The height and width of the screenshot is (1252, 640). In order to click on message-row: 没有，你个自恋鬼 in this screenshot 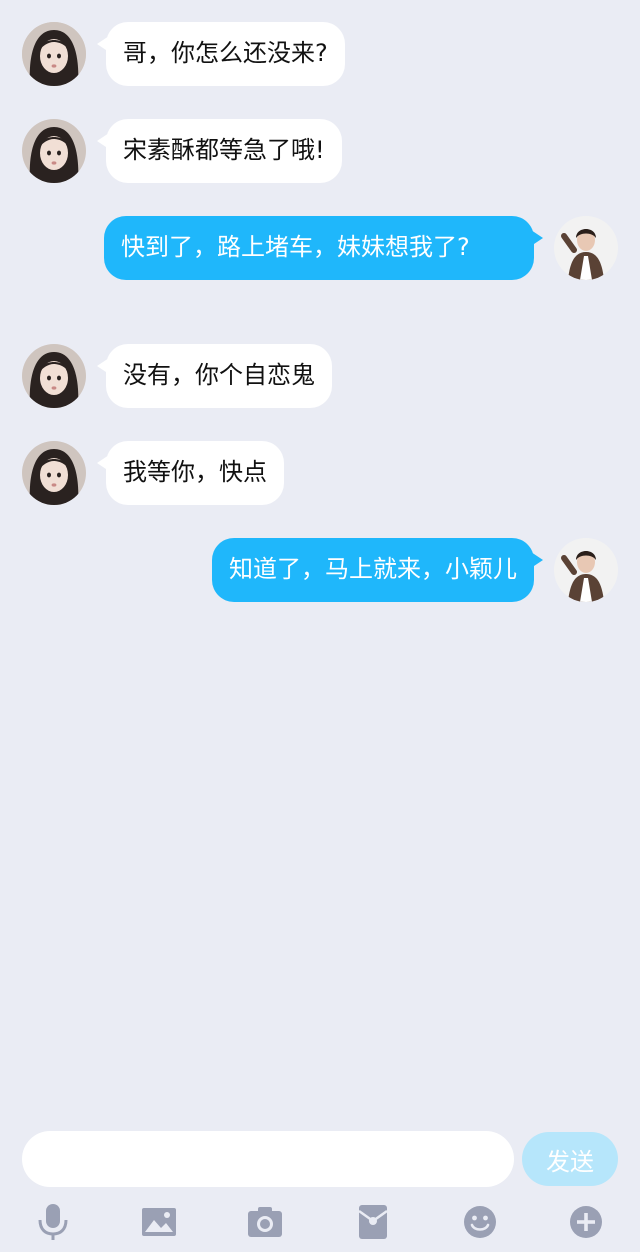, I will do `click(177, 376)`.